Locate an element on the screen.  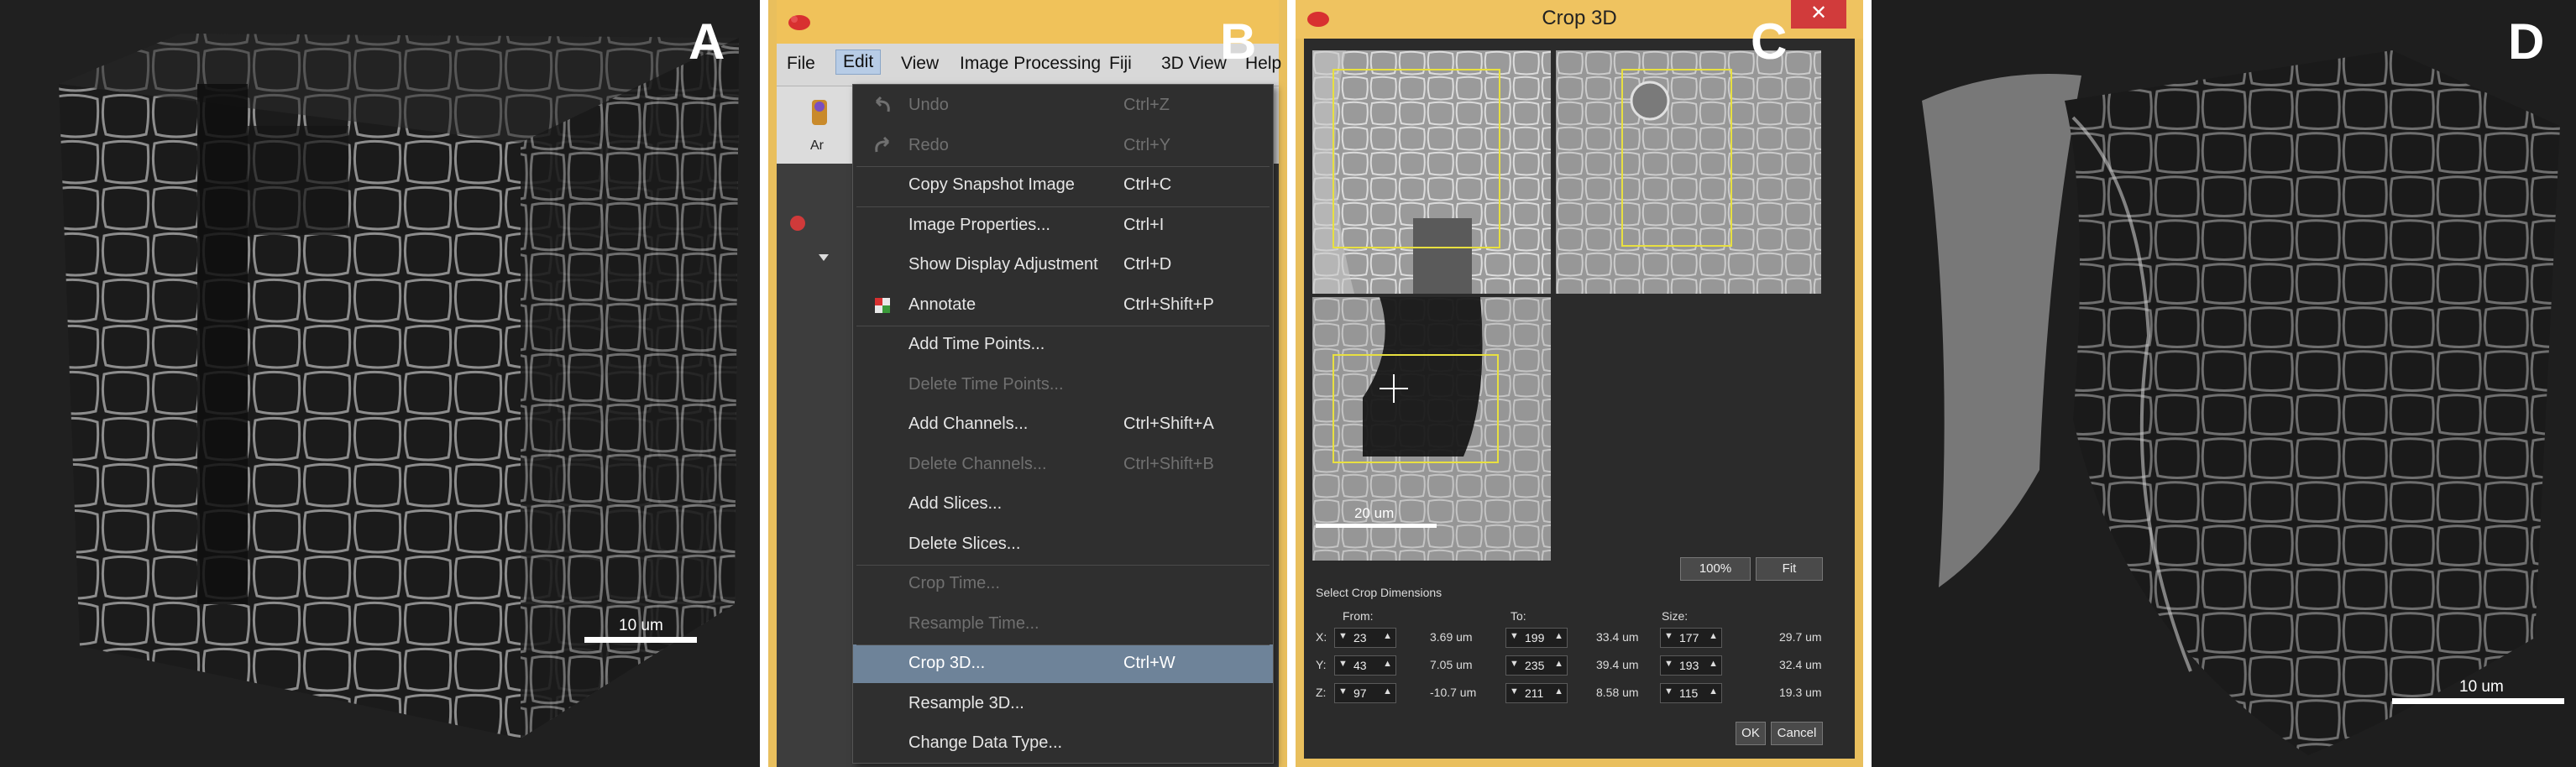
menu-item-shortcut: Ctrl+Shift+A is located at coordinates (1169, 424).